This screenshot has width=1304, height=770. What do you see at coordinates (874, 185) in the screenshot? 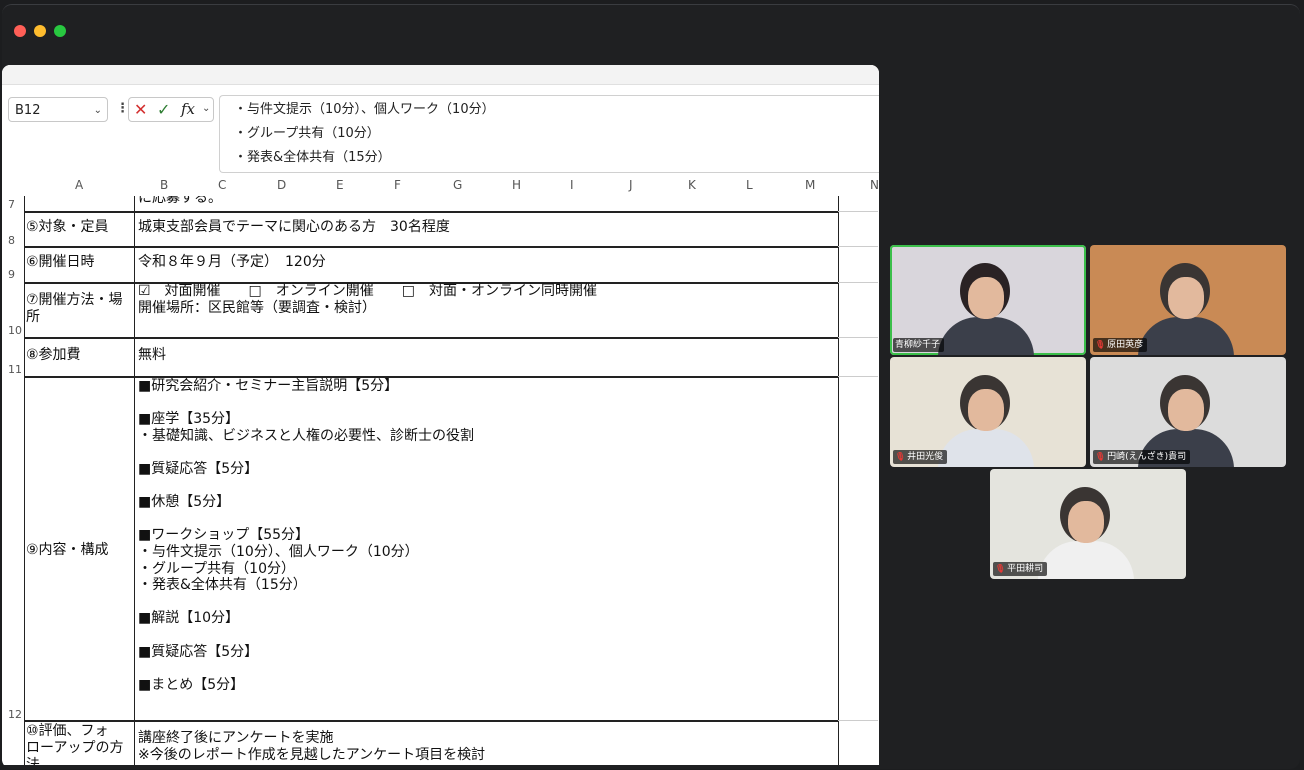
I see `column-header: N` at bounding box center [874, 185].